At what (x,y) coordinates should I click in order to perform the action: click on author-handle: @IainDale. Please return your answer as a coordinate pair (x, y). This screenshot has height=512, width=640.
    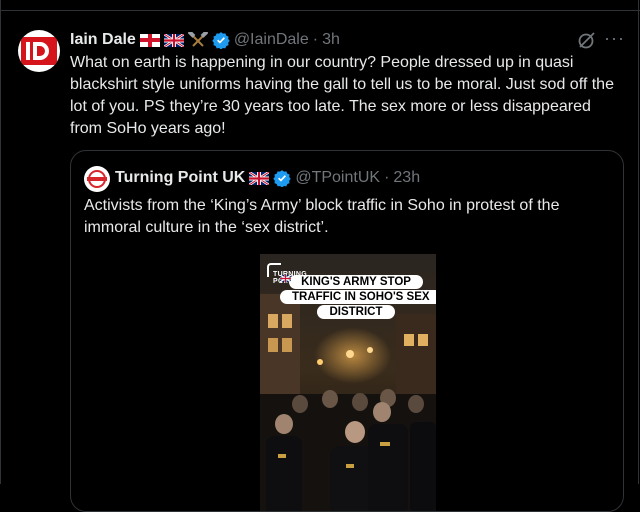
    Looking at the image, I should click on (271, 40).